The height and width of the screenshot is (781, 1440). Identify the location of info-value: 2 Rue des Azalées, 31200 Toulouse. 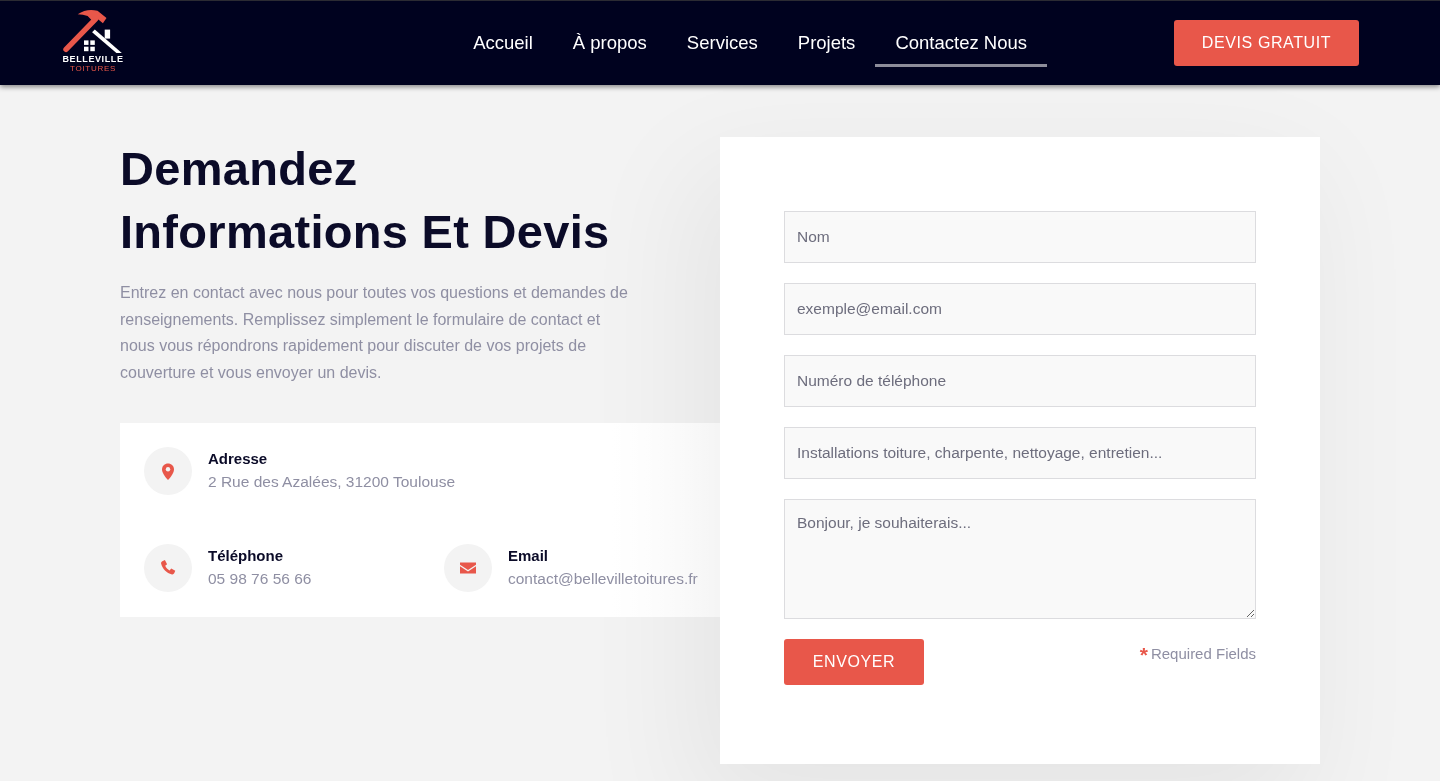
(332, 481).